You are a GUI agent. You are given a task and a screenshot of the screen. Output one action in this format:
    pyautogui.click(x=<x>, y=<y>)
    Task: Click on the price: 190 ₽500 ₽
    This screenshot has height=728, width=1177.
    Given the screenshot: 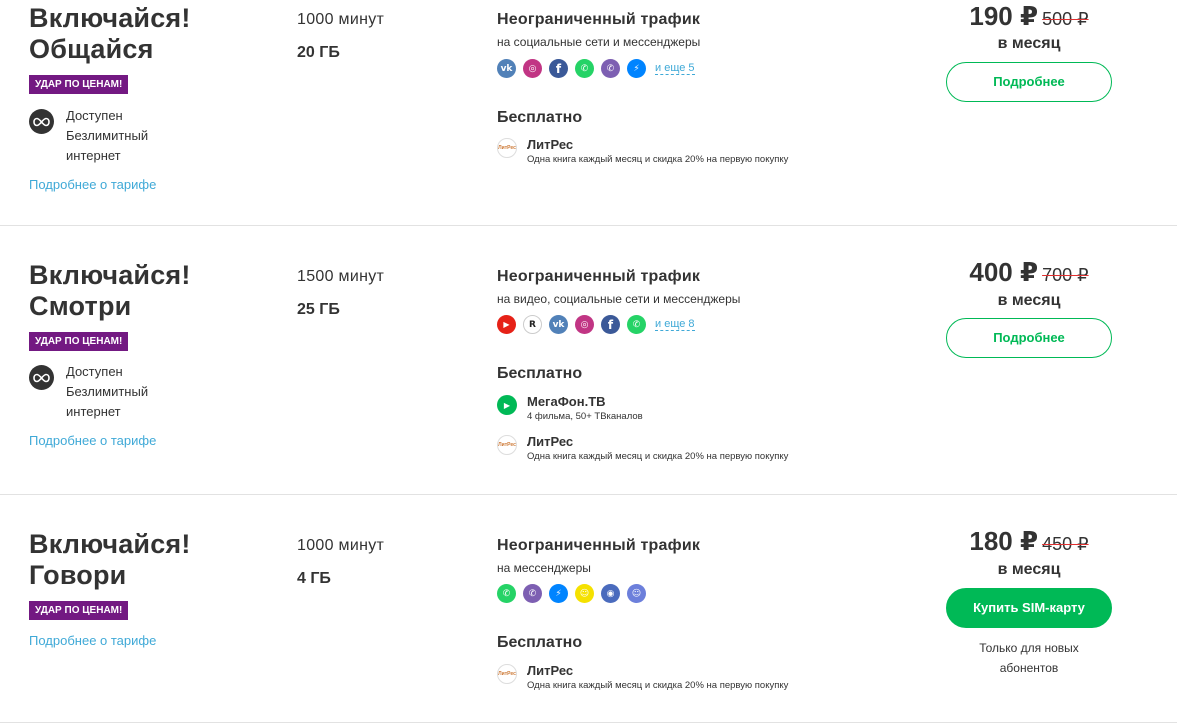 What is the action you would take?
    pyautogui.click(x=1029, y=16)
    